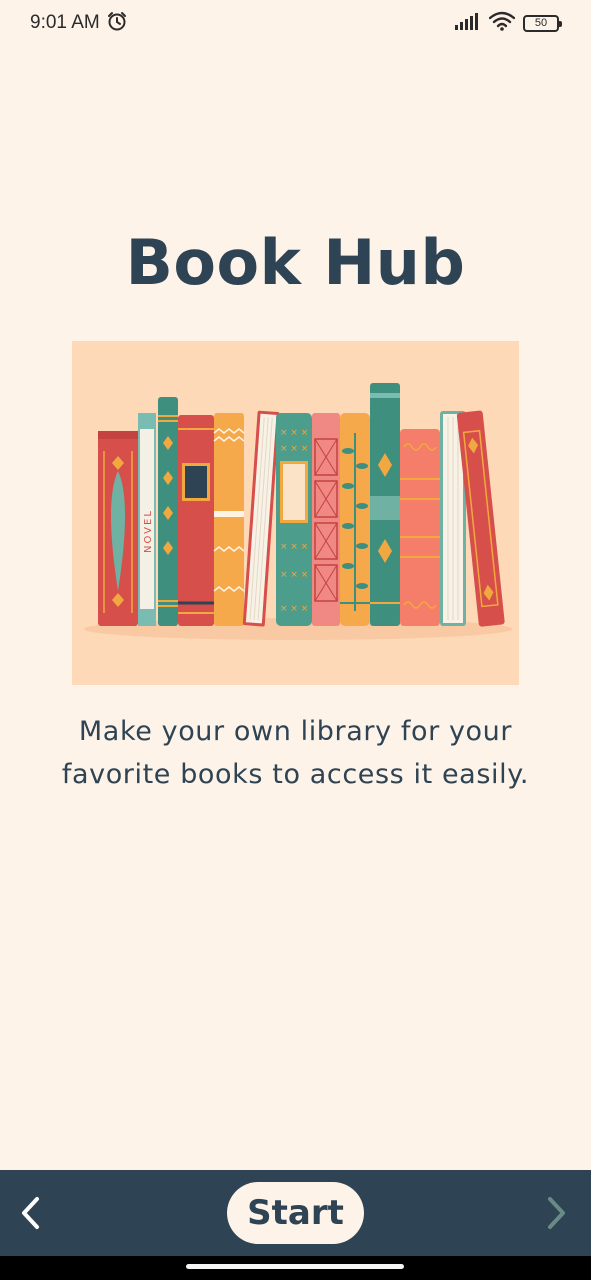 The image size is (591, 1280). What do you see at coordinates (295, 262) in the screenshot?
I see `app-title: Book Hub` at bounding box center [295, 262].